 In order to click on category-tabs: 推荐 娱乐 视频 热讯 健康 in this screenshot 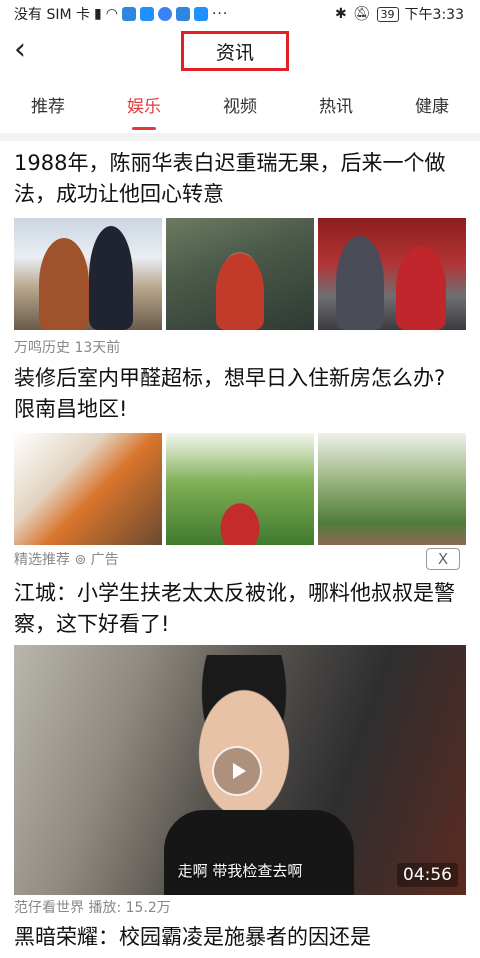, I will do `click(240, 109)`.